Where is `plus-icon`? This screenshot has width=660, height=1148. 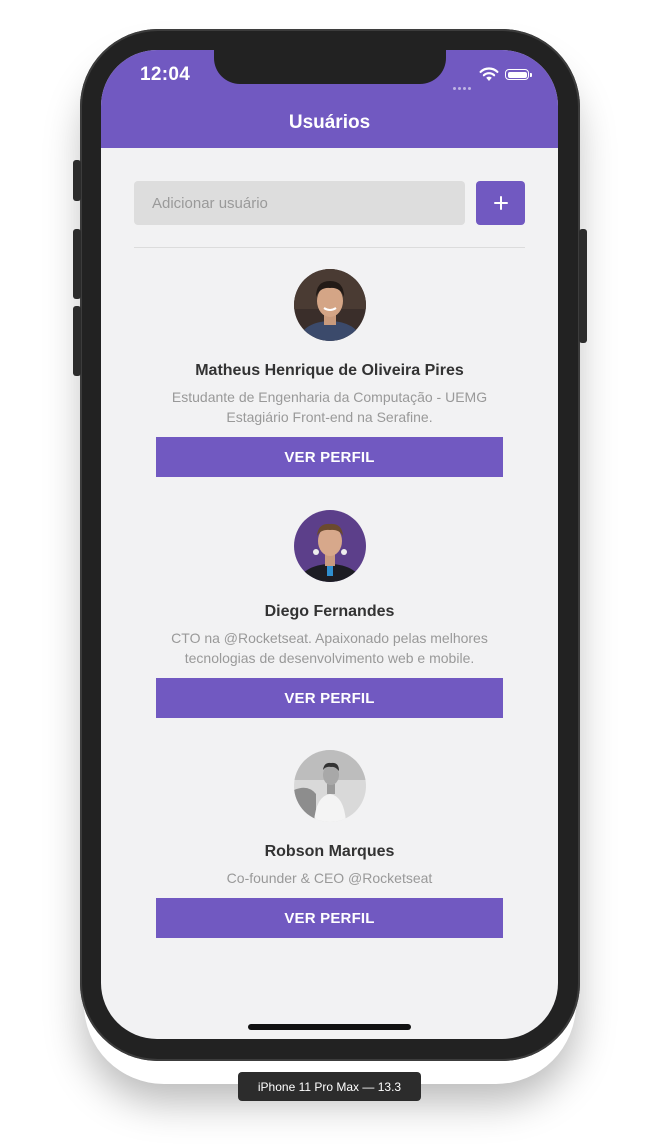 plus-icon is located at coordinates (500, 203).